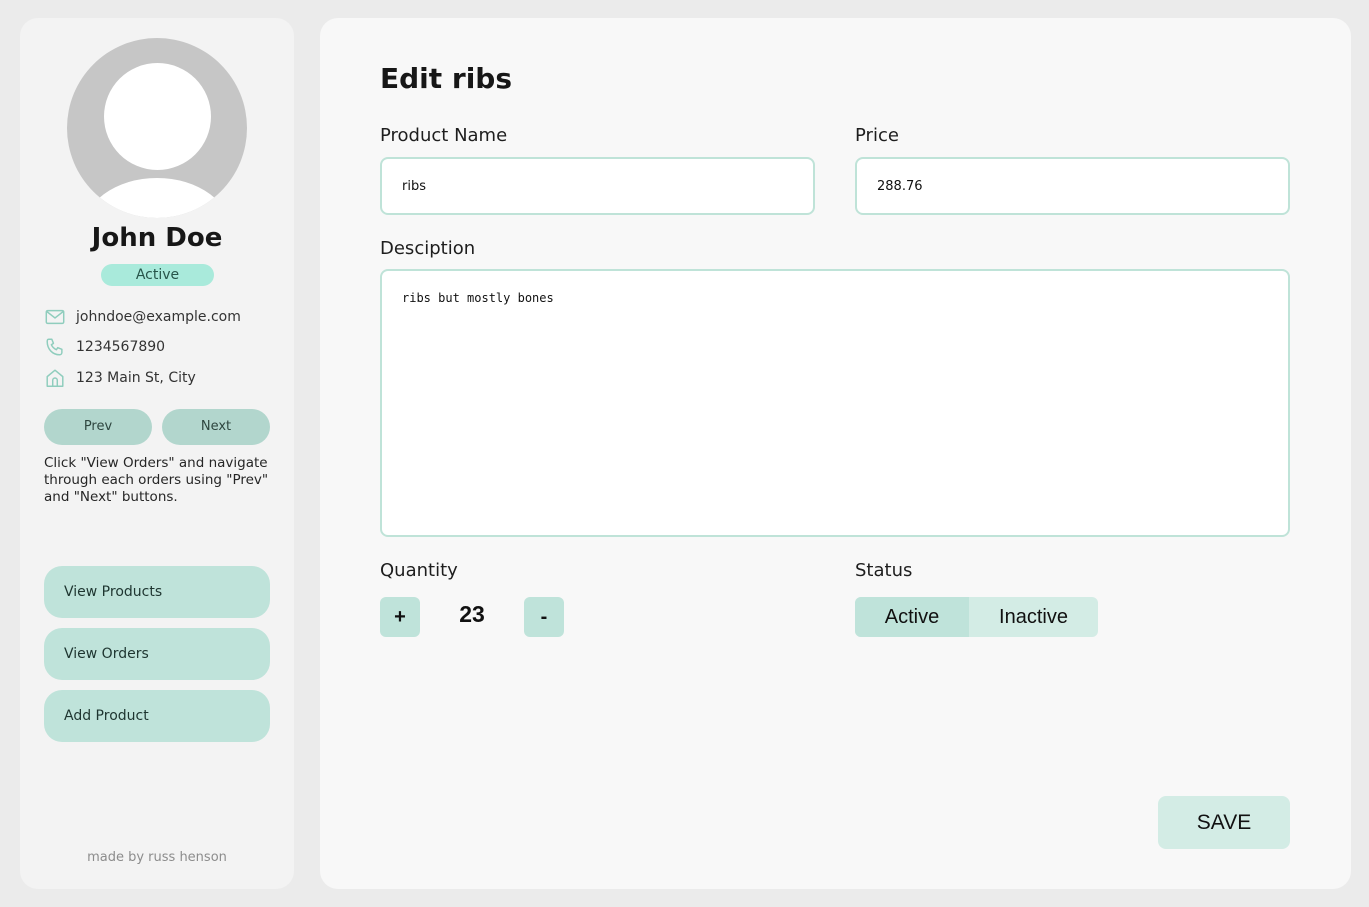 This screenshot has width=1369, height=907. I want to click on avatar-body-shape, so click(157, 198).